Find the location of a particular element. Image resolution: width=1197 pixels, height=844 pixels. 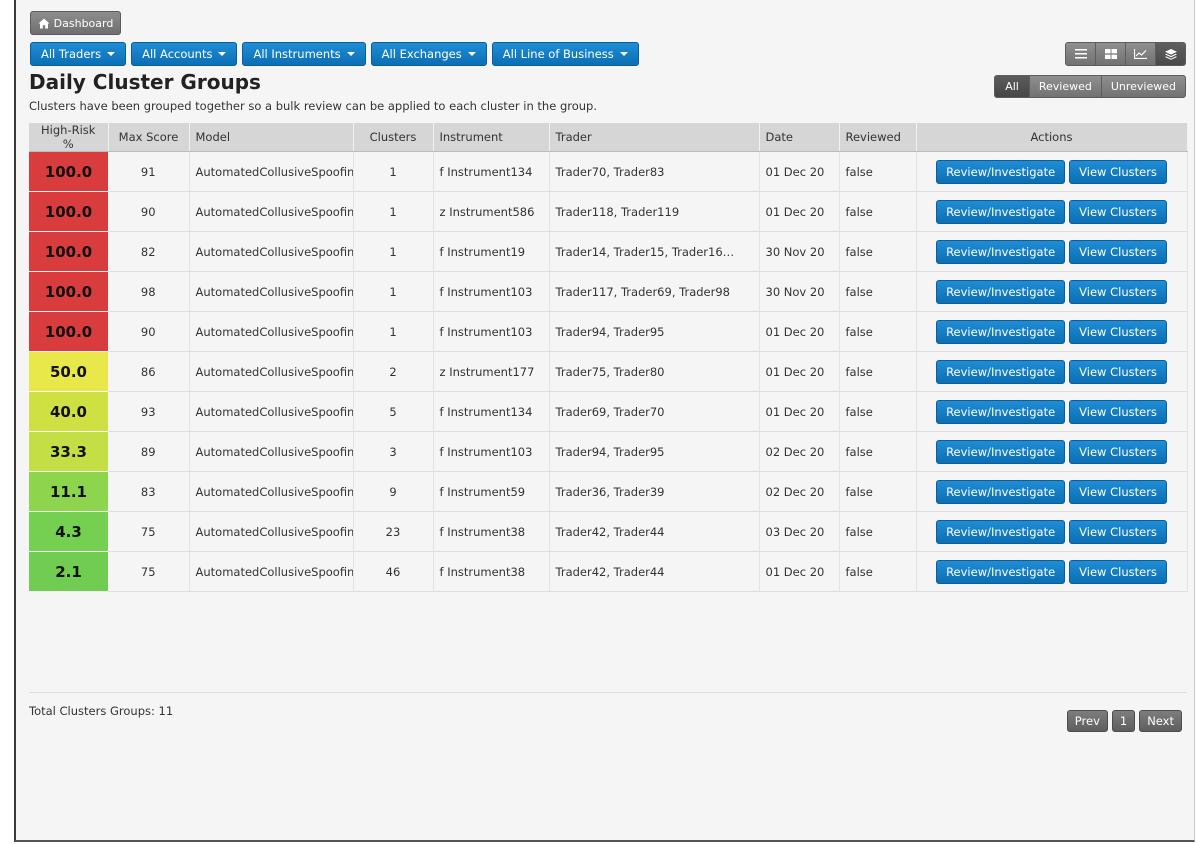

clusters-cell: 5 is located at coordinates (393, 411).